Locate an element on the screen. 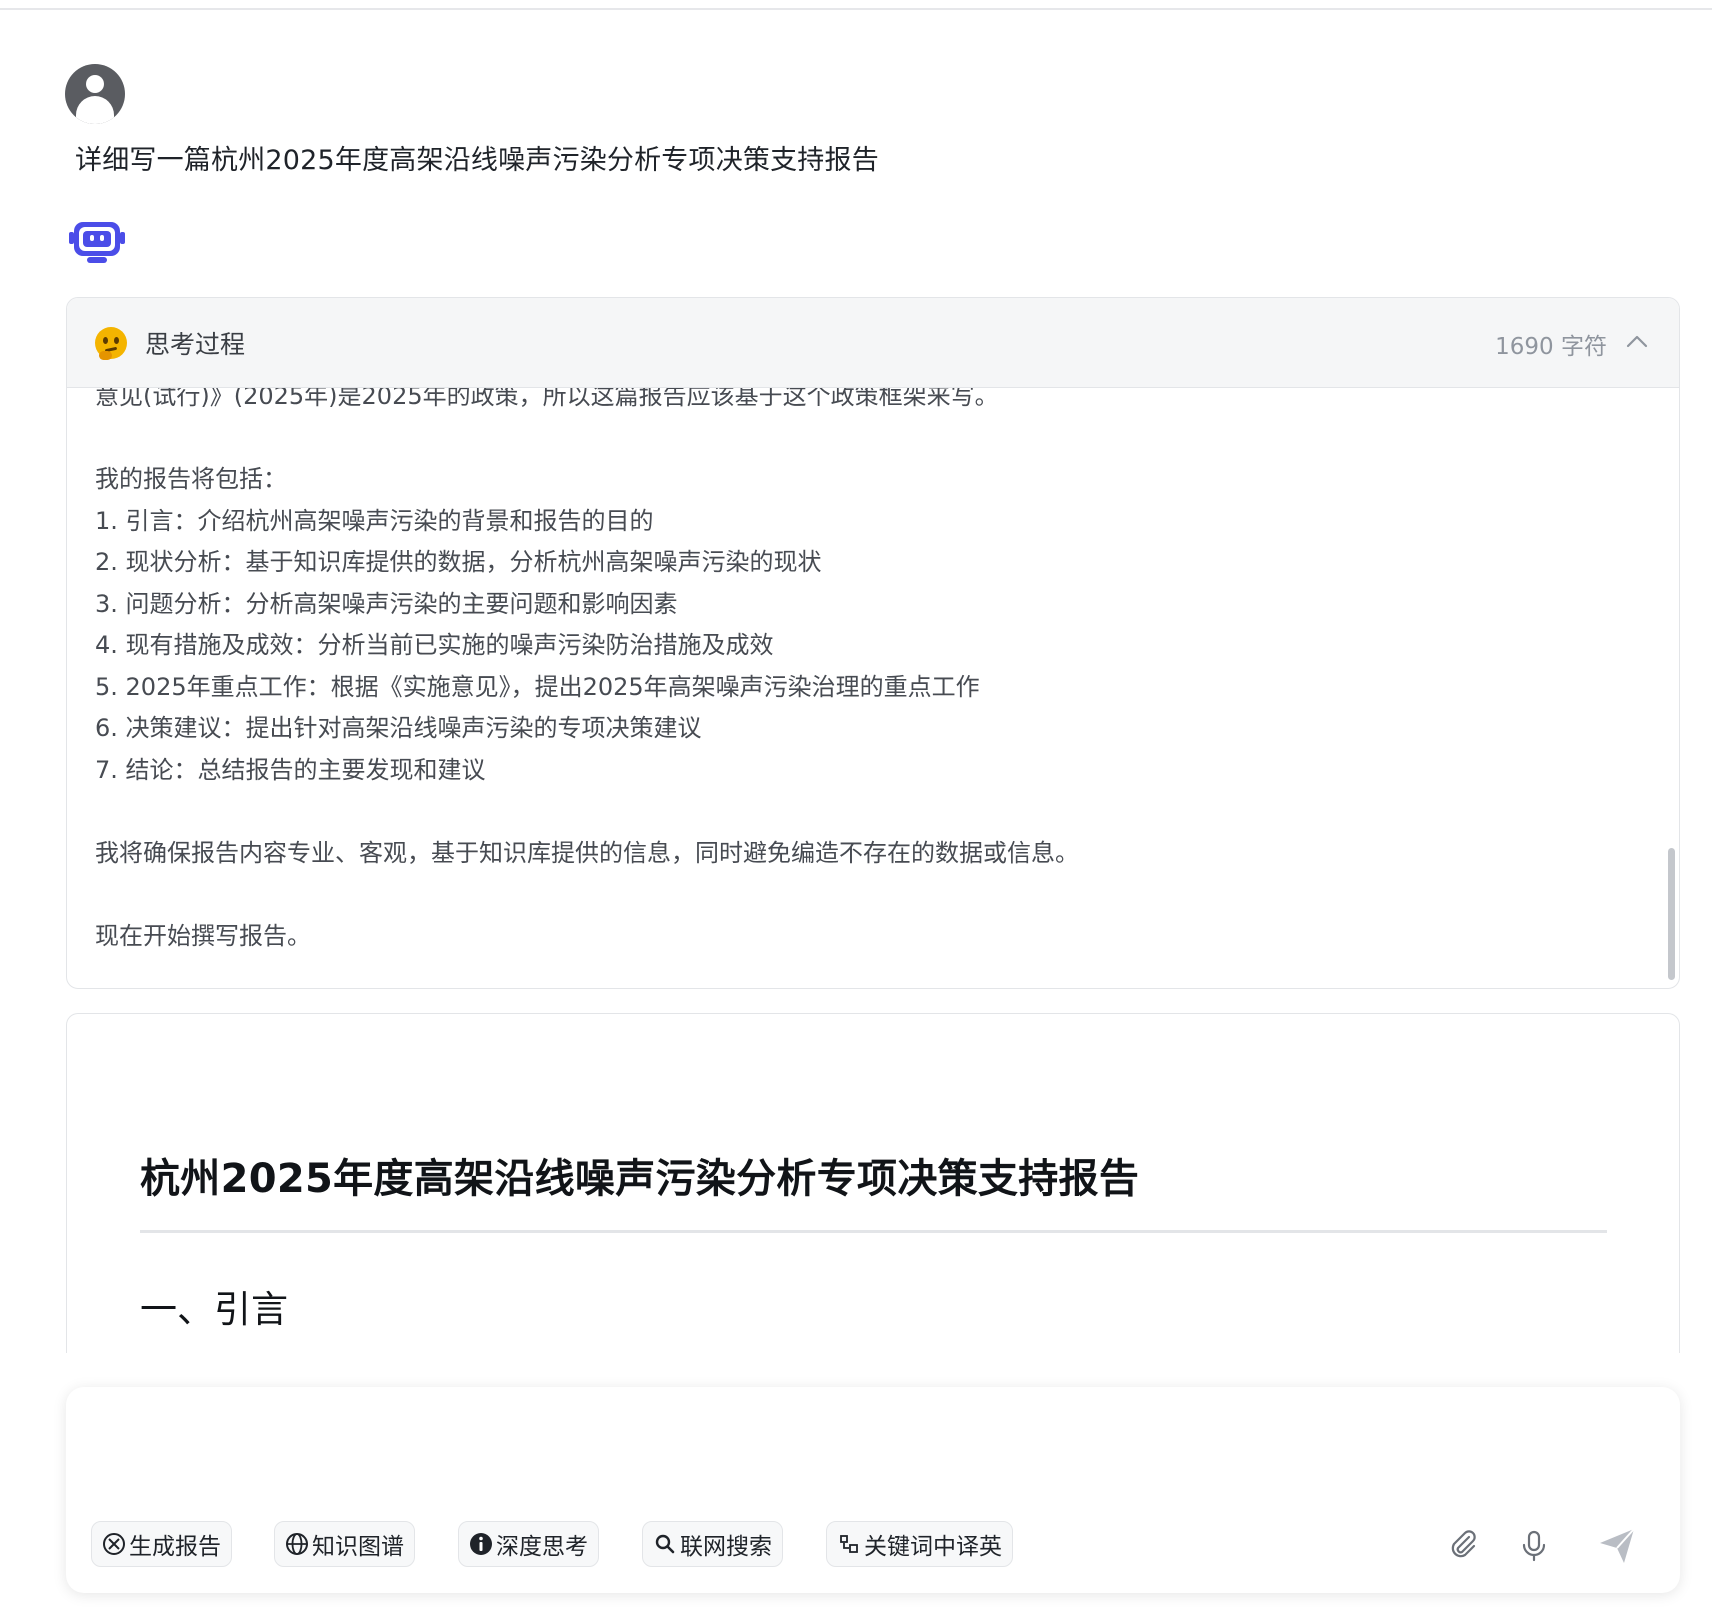 This screenshot has height=1624, width=1712. thinking-header: 思考过程 1690 字符 is located at coordinates (873, 343).